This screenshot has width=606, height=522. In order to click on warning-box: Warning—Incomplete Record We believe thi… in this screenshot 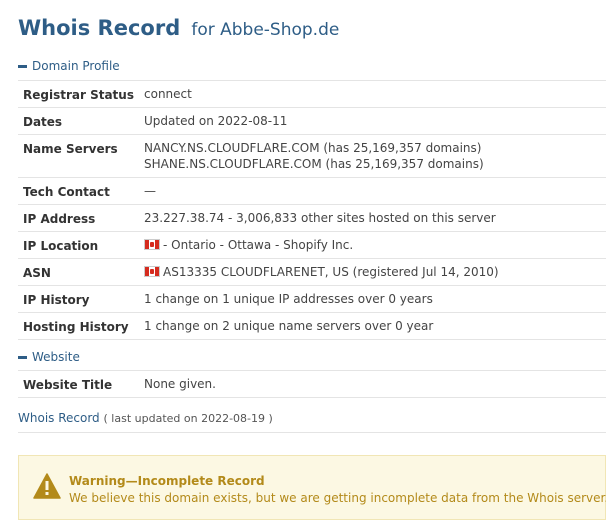, I will do `click(312, 487)`.